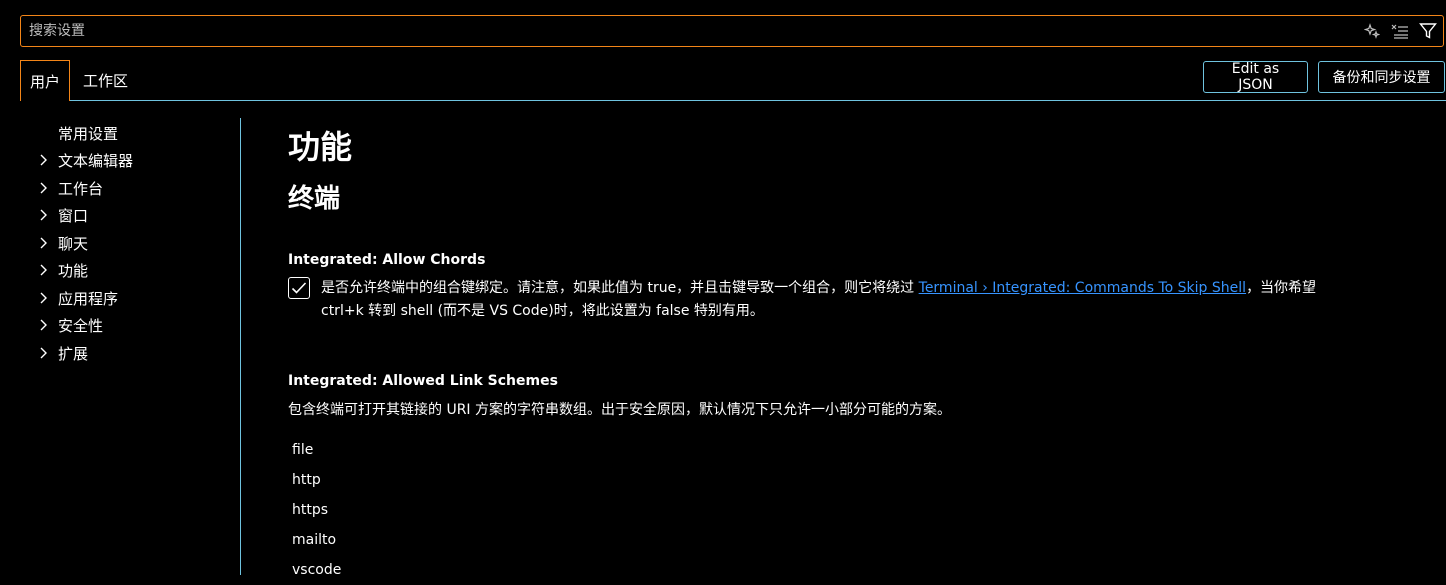  I want to click on toc-item-label: 工作台, so click(81, 188).